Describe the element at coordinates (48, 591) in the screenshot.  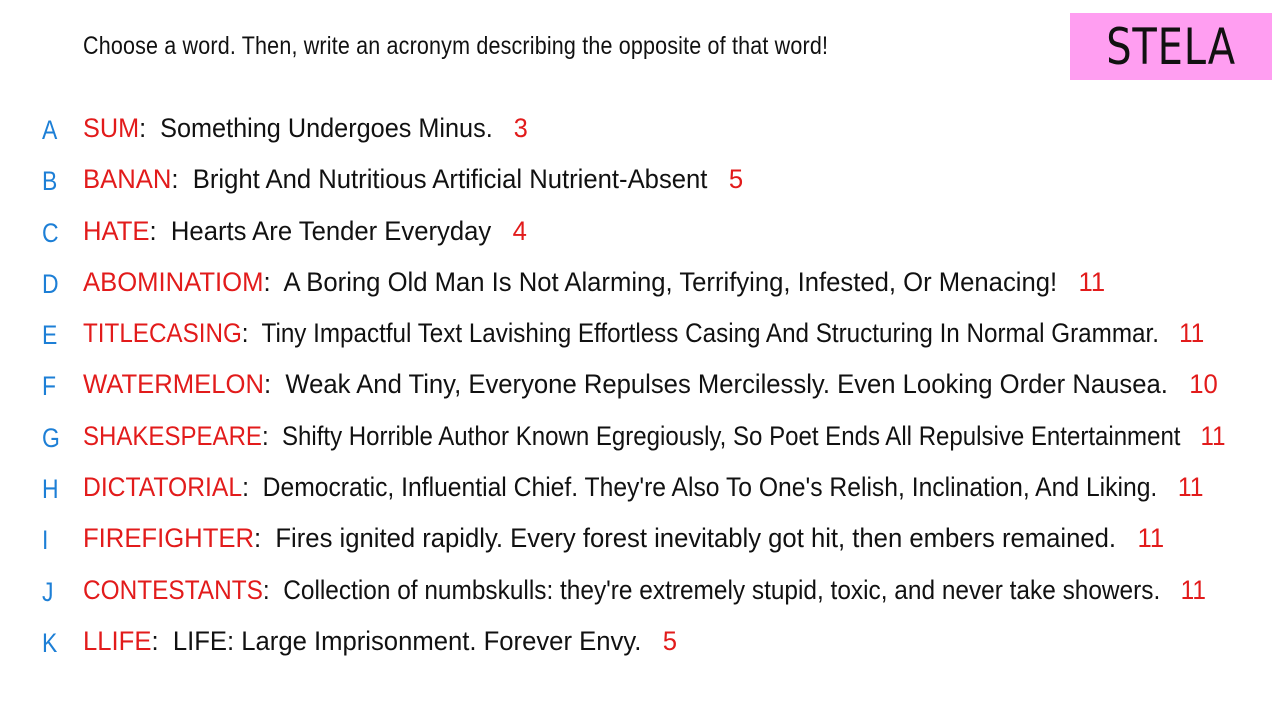
I see `entry-letter: J` at that location.